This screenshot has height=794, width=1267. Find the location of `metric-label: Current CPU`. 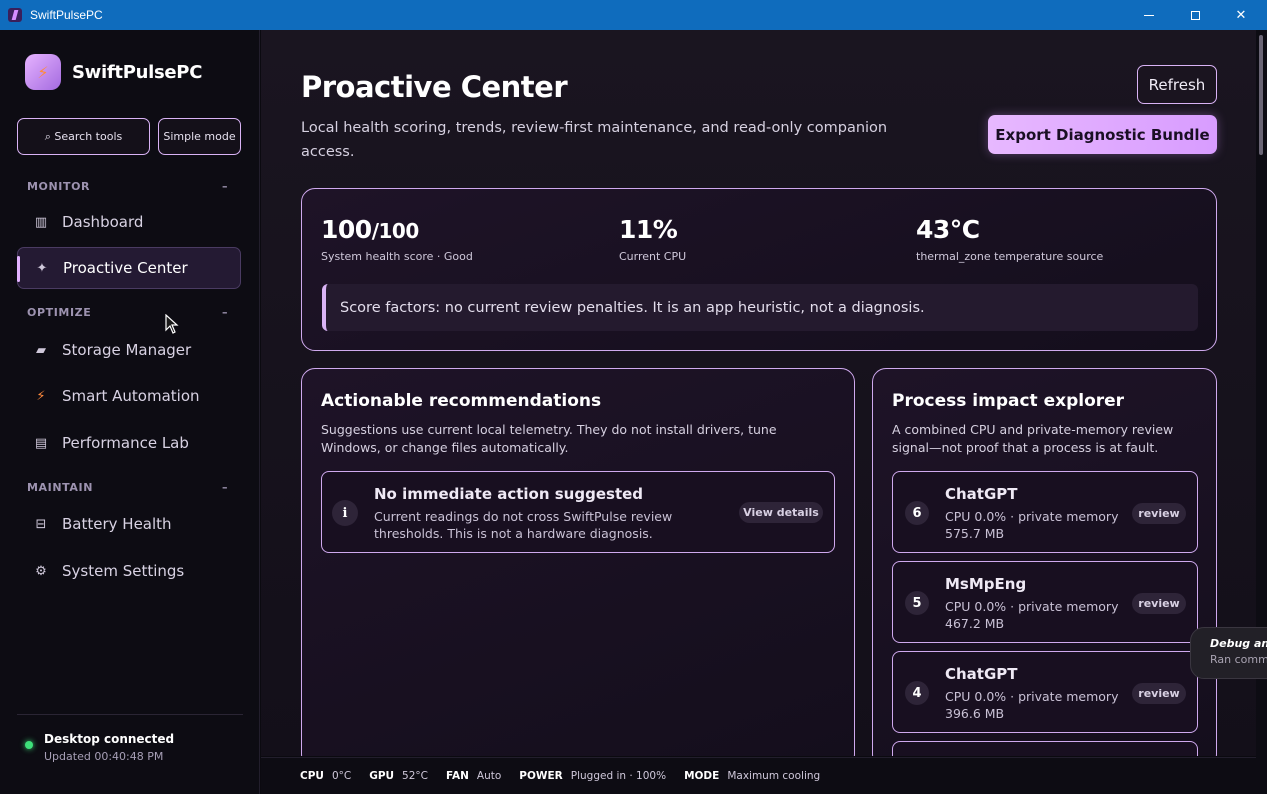

metric-label: Current CPU is located at coordinates (653, 256).